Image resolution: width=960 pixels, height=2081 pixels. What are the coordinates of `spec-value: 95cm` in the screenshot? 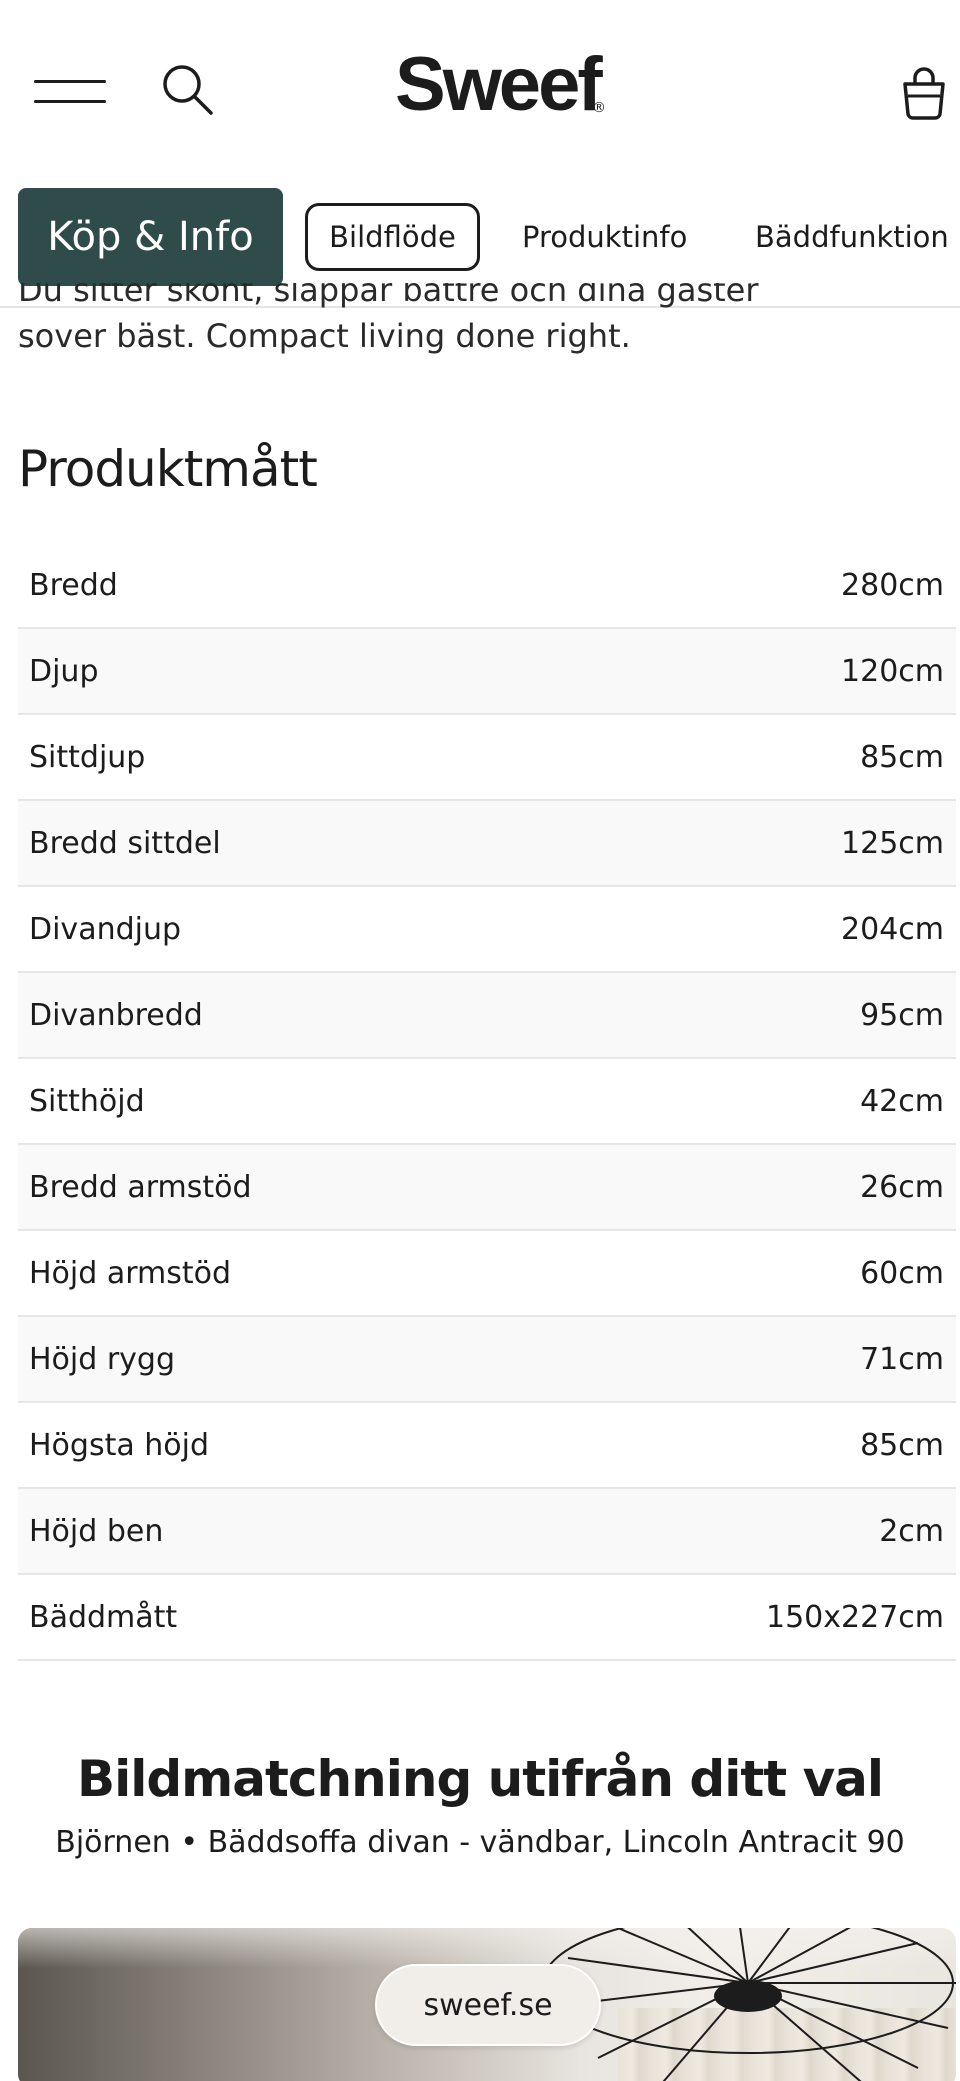 It's located at (902, 1015).